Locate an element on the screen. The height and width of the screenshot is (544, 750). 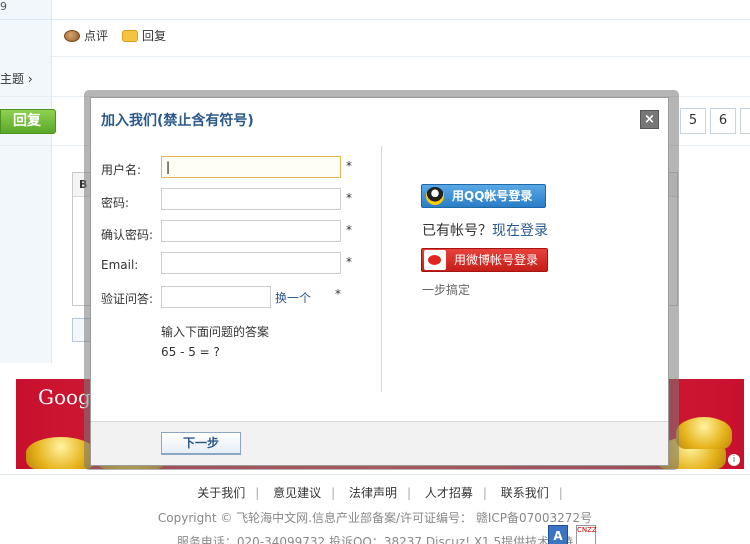
dialog-footer: 下一步 is located at coordinates (379, 443).